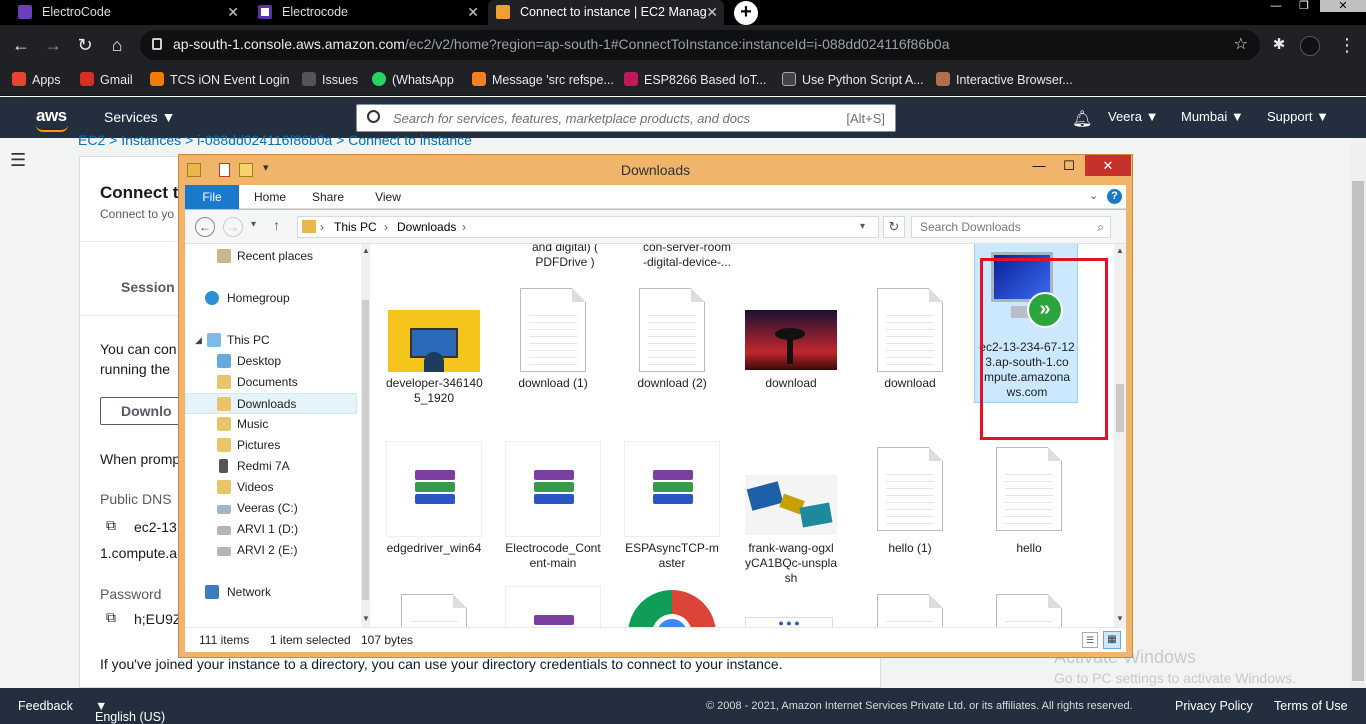 The image size is (1366, 724). Describe the element at coordinates (553, 356) in the screenshot. I see `file-item: download (1)` at that location.